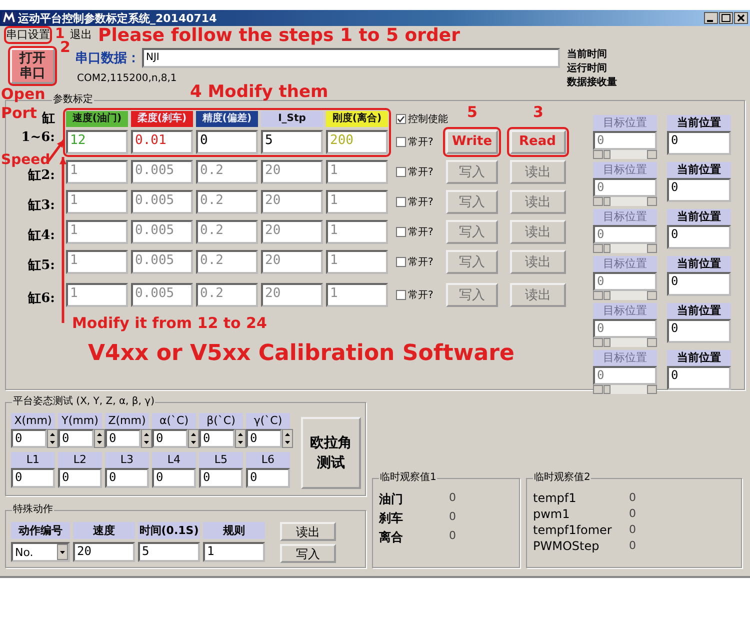  I want to click on length-header: L5, so click(221, 460).